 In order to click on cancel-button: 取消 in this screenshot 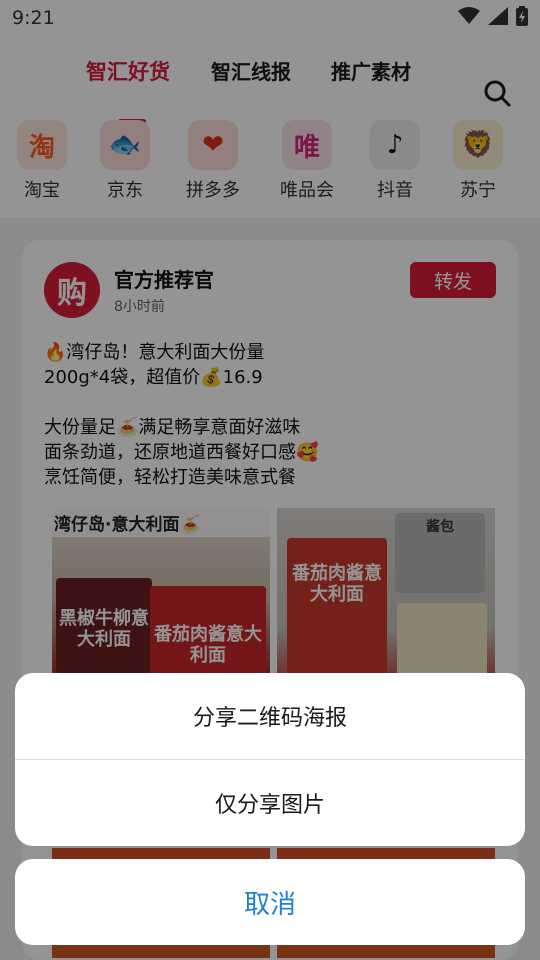, I will do `click(270, 902)`.